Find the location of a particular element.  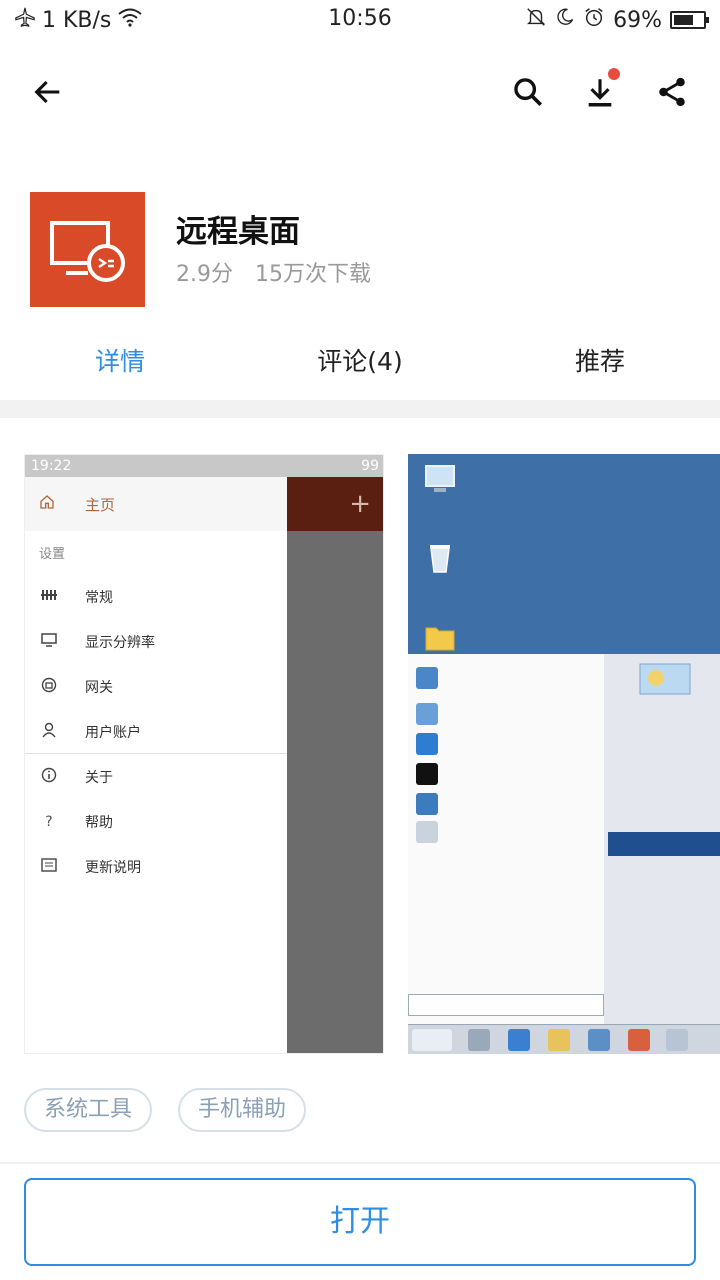

download-button is located at coordinates (600, 91).